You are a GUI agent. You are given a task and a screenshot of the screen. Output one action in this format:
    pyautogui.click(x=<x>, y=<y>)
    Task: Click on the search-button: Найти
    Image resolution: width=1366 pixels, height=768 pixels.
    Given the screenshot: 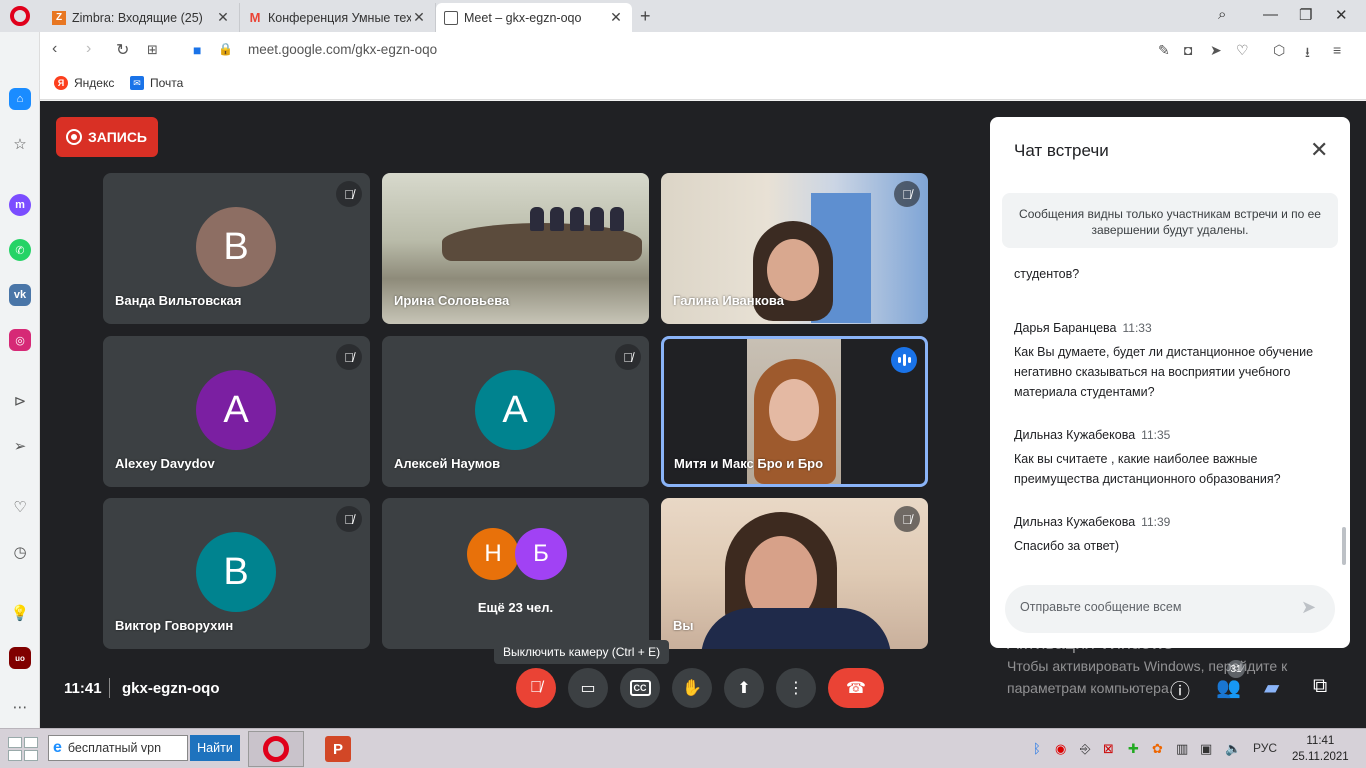 What is the action you would take?
    pyautogui.click(x=215, y=748)
    